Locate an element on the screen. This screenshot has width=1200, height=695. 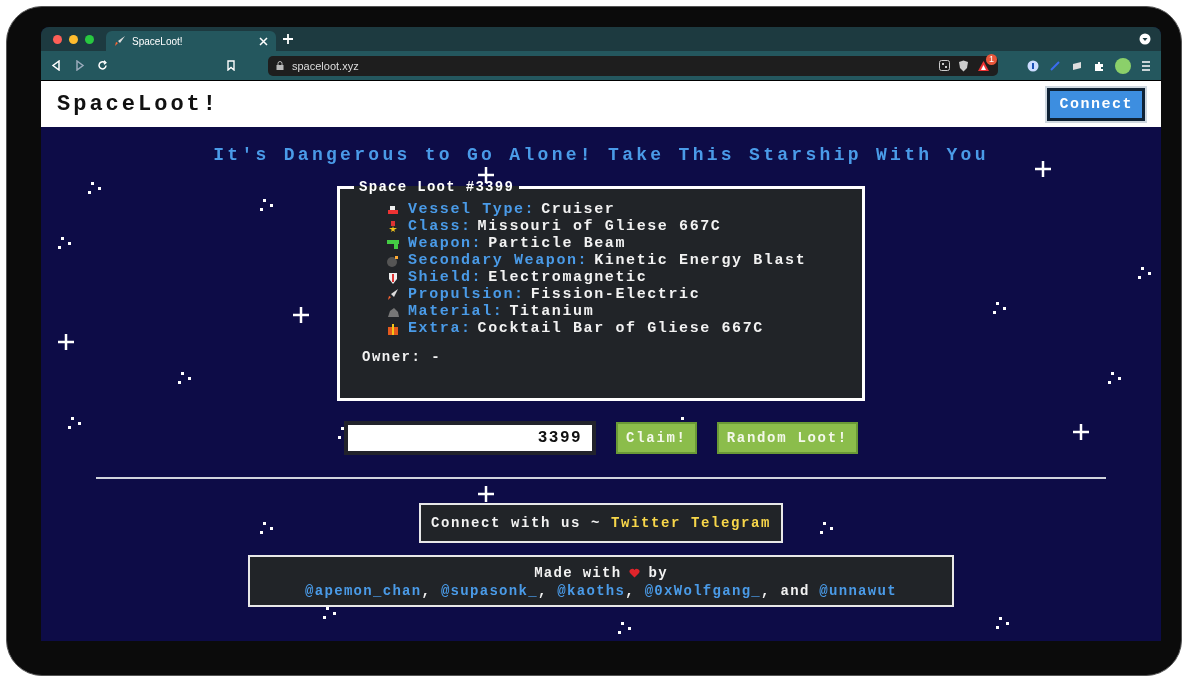
card-title: Space Loot #3399 is located at coordinates (437, 187).